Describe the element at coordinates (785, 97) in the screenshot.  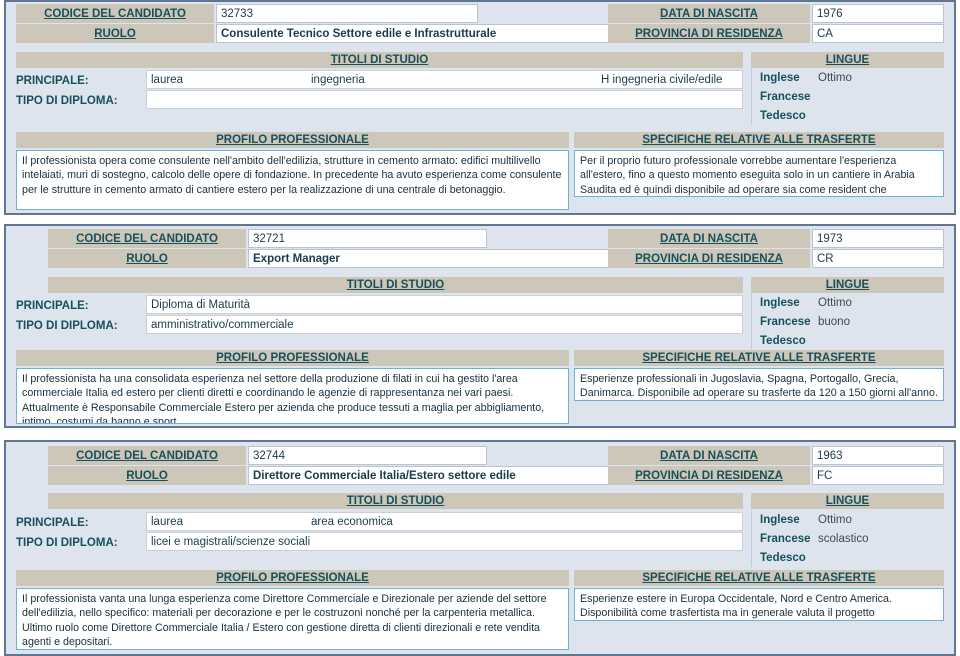
I see `lingue-row: Francese` at that location.